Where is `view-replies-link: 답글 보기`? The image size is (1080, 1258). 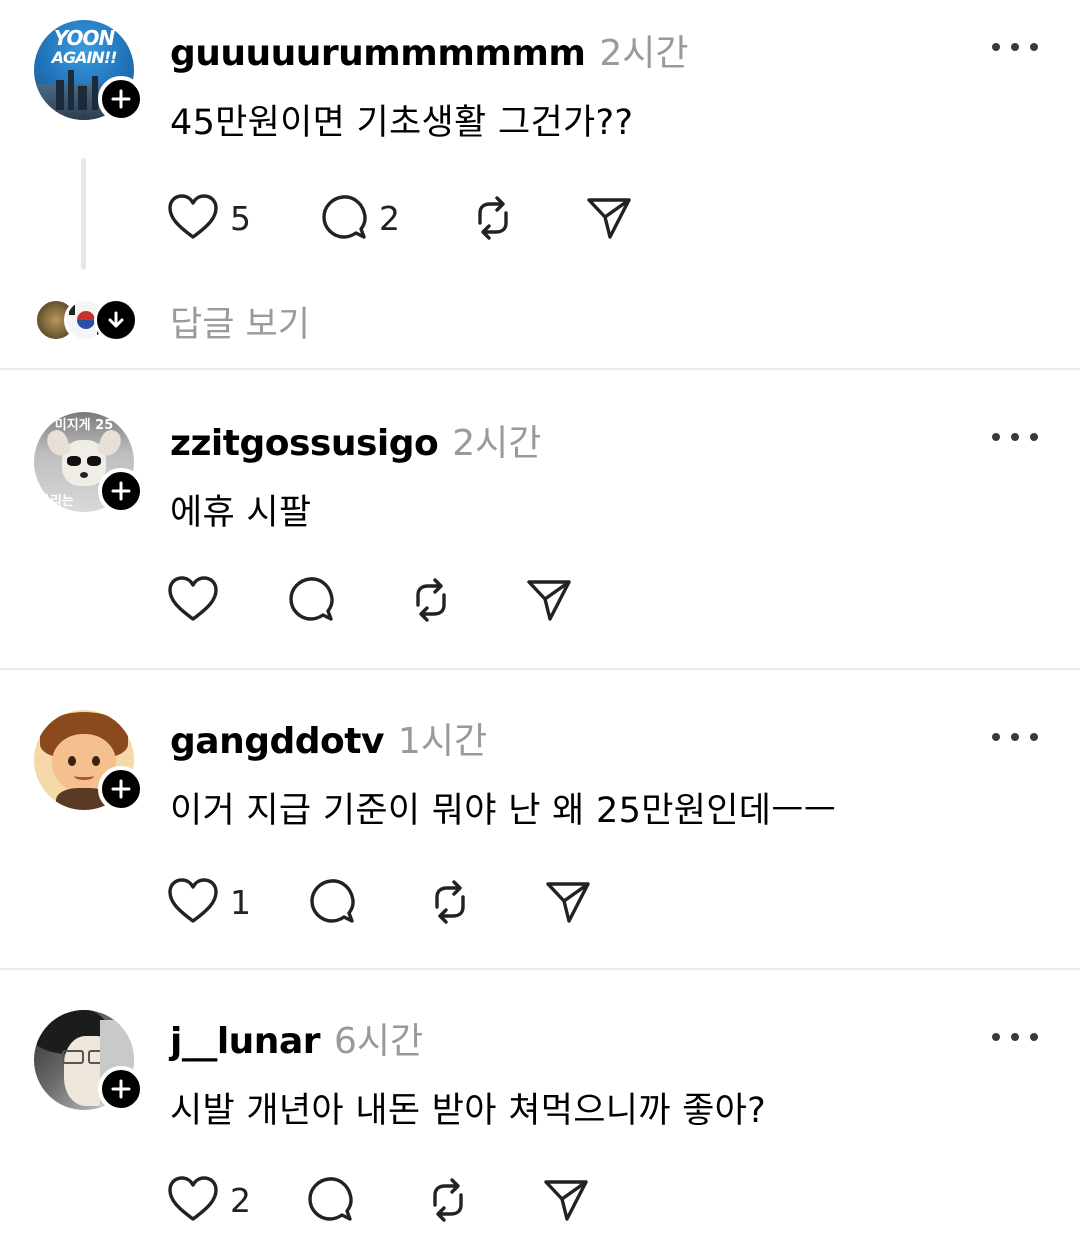
view-replies-link: 답글 보기 is located at coordinates (240, 321).